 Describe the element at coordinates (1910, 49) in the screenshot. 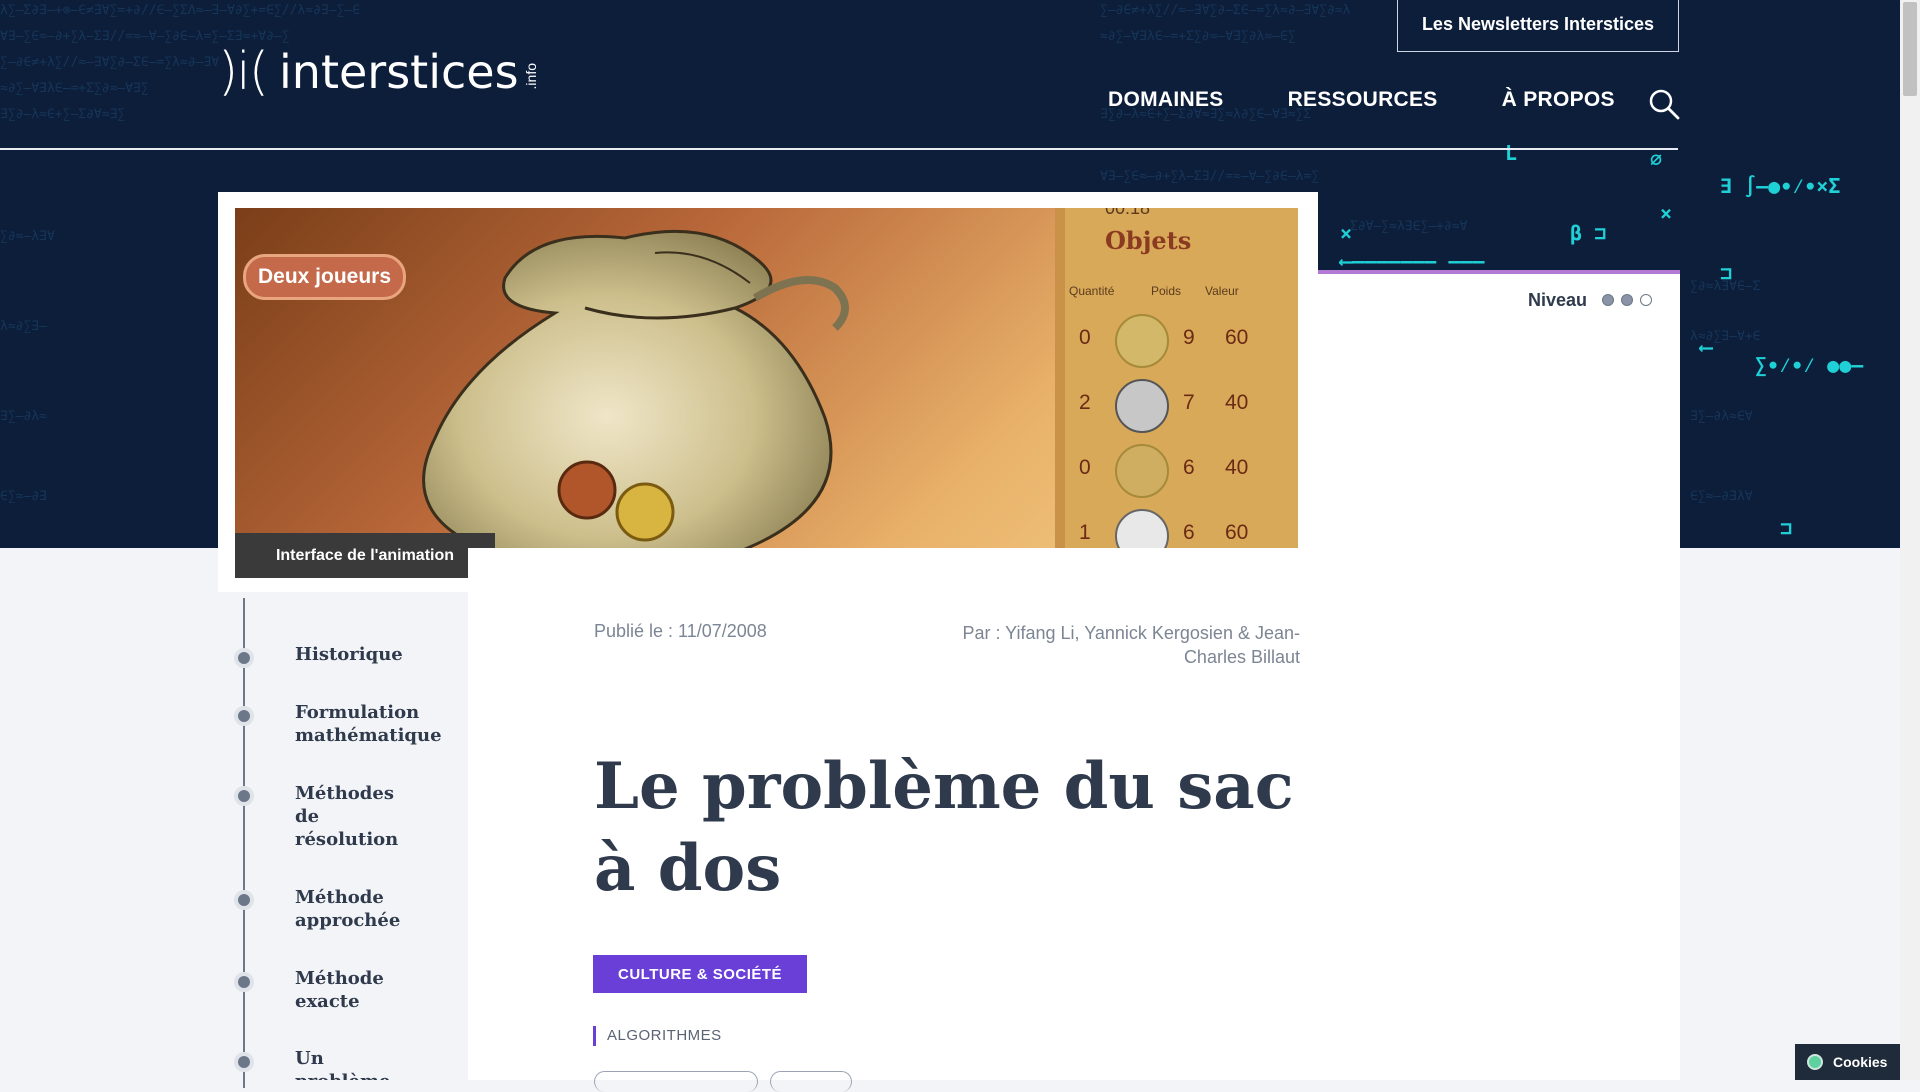

I see `scrollbar-thumb` at that location.